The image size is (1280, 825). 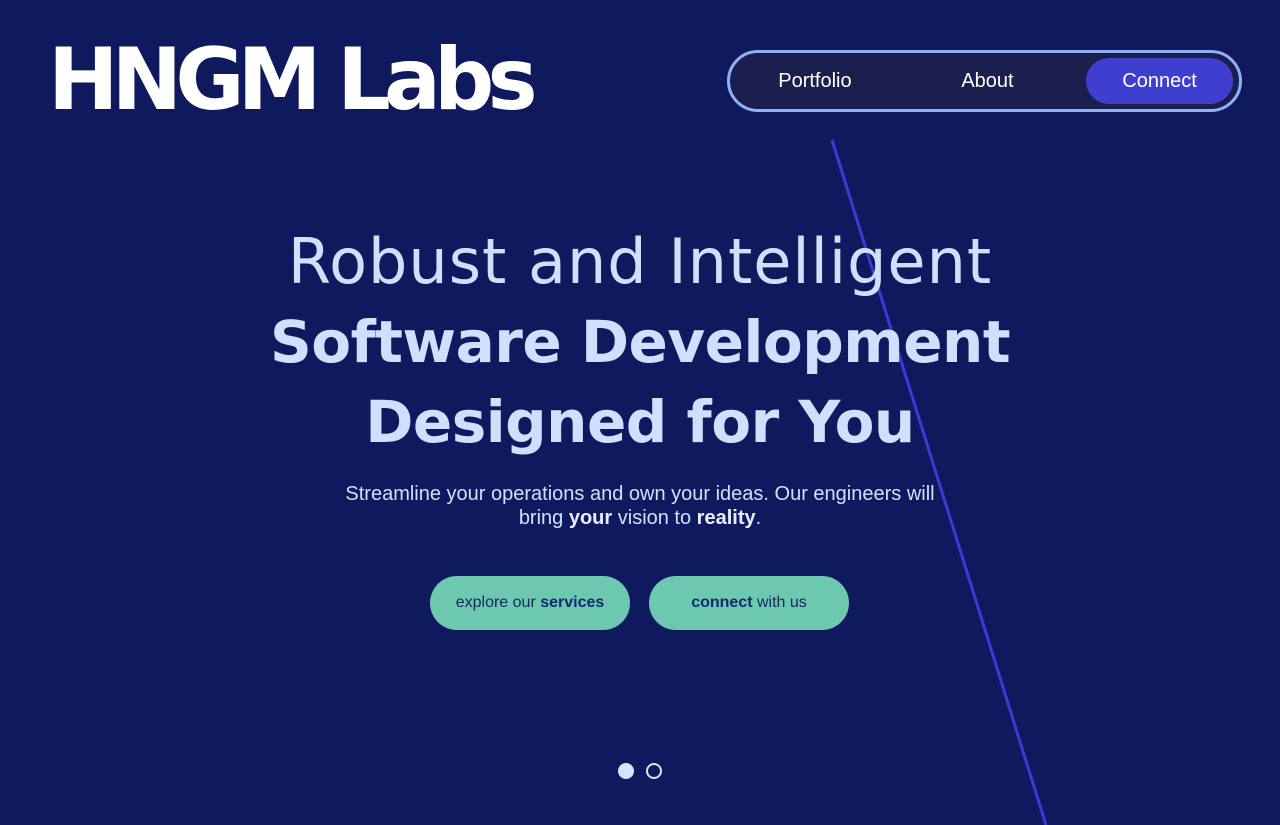 I want to click on subtitle-emphasis-your: your, so click(x=590, y=518).